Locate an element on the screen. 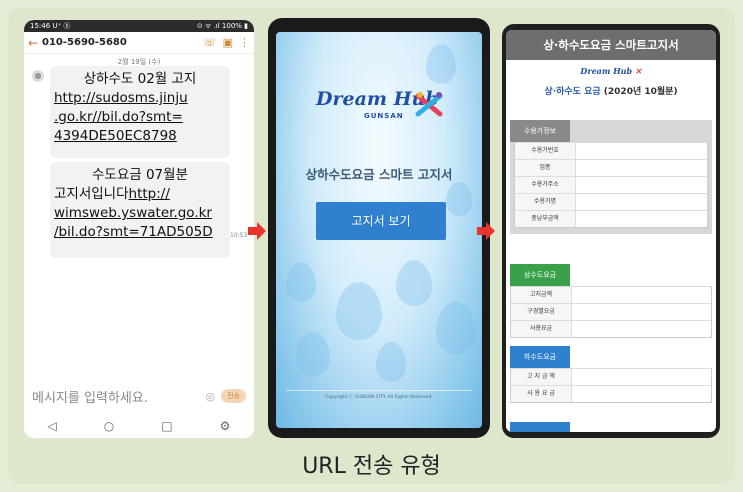 The height and width of the screenshot is (492, 743). more-options-icon: ⋮ is located at coordinates (244, 42).